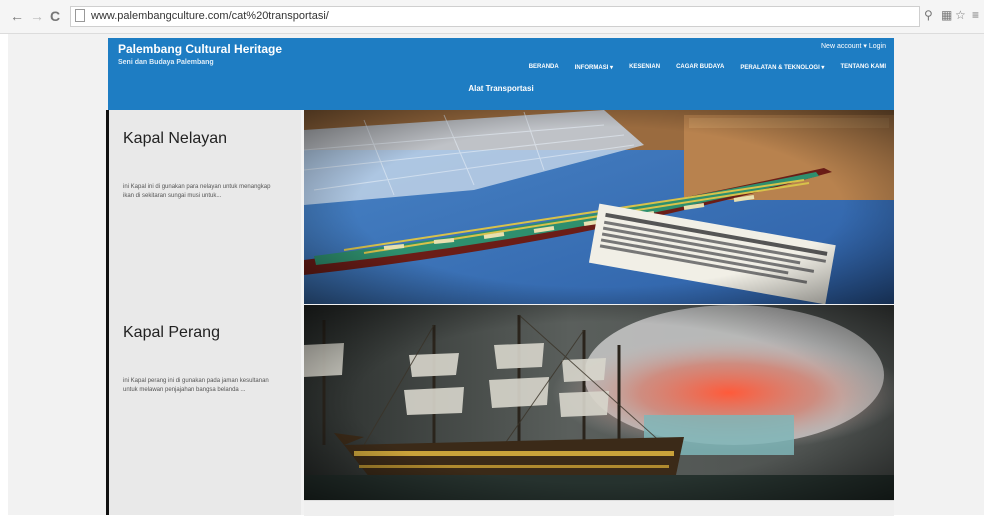 Image resolution: width=984 pixels, height=516 pixels. I want to click on page-icon, so click(80, 15).